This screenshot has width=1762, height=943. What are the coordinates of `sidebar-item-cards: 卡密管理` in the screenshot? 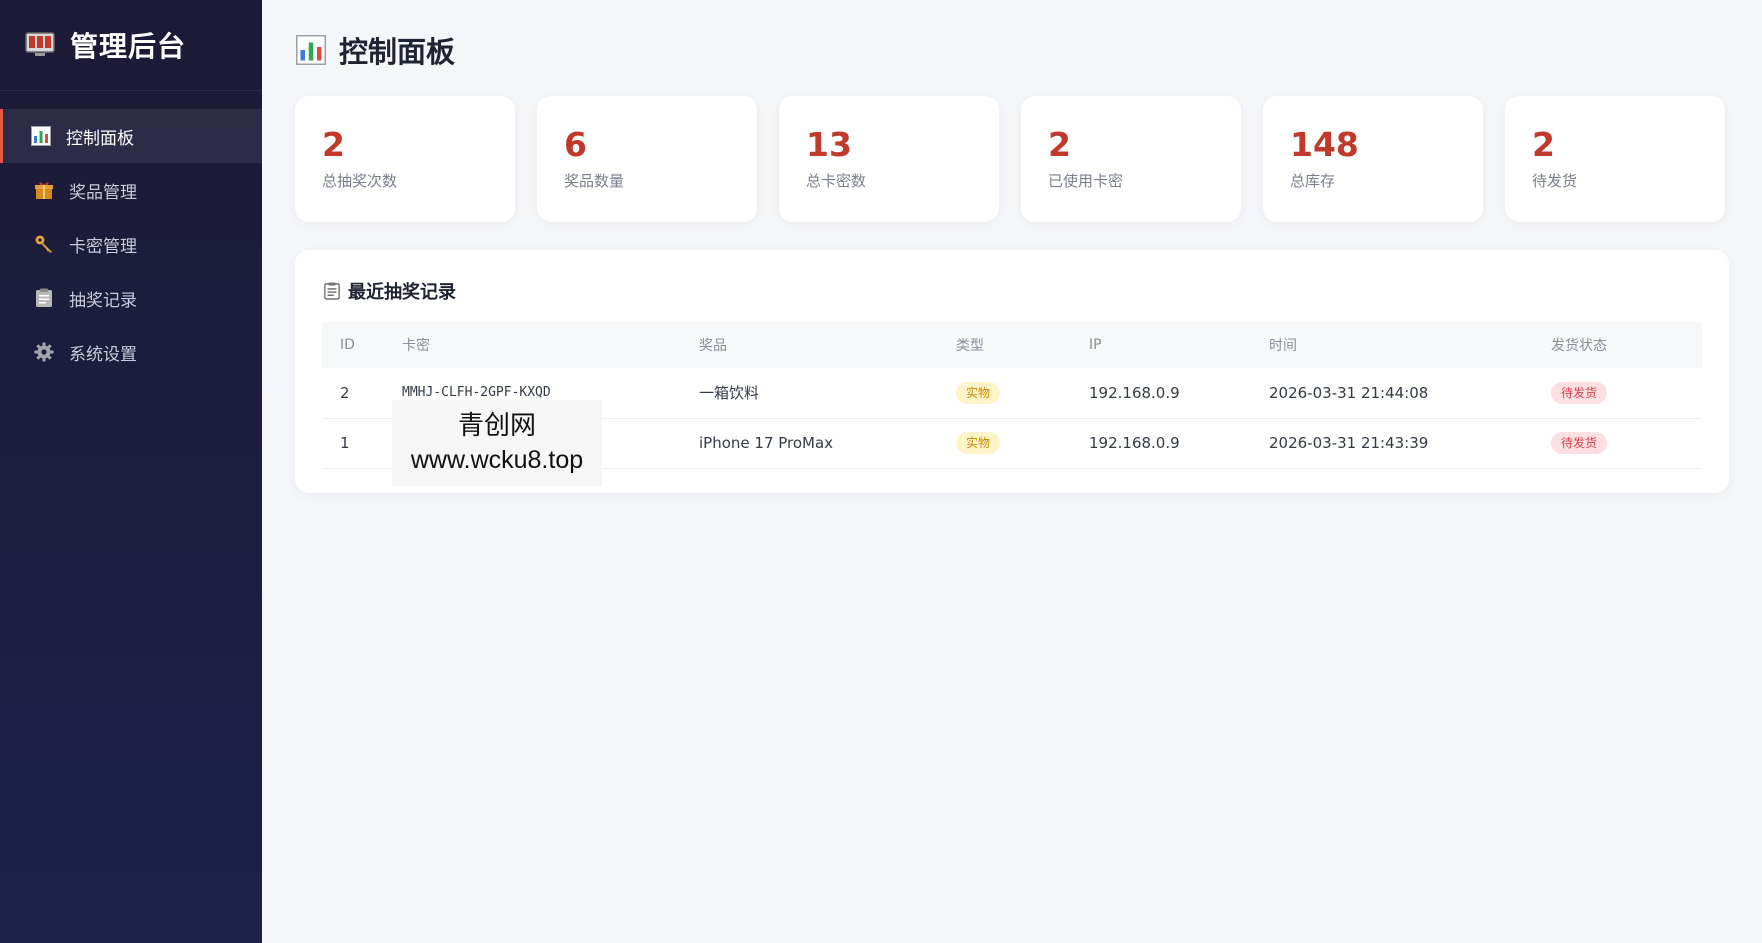 It's located at (131, 244).